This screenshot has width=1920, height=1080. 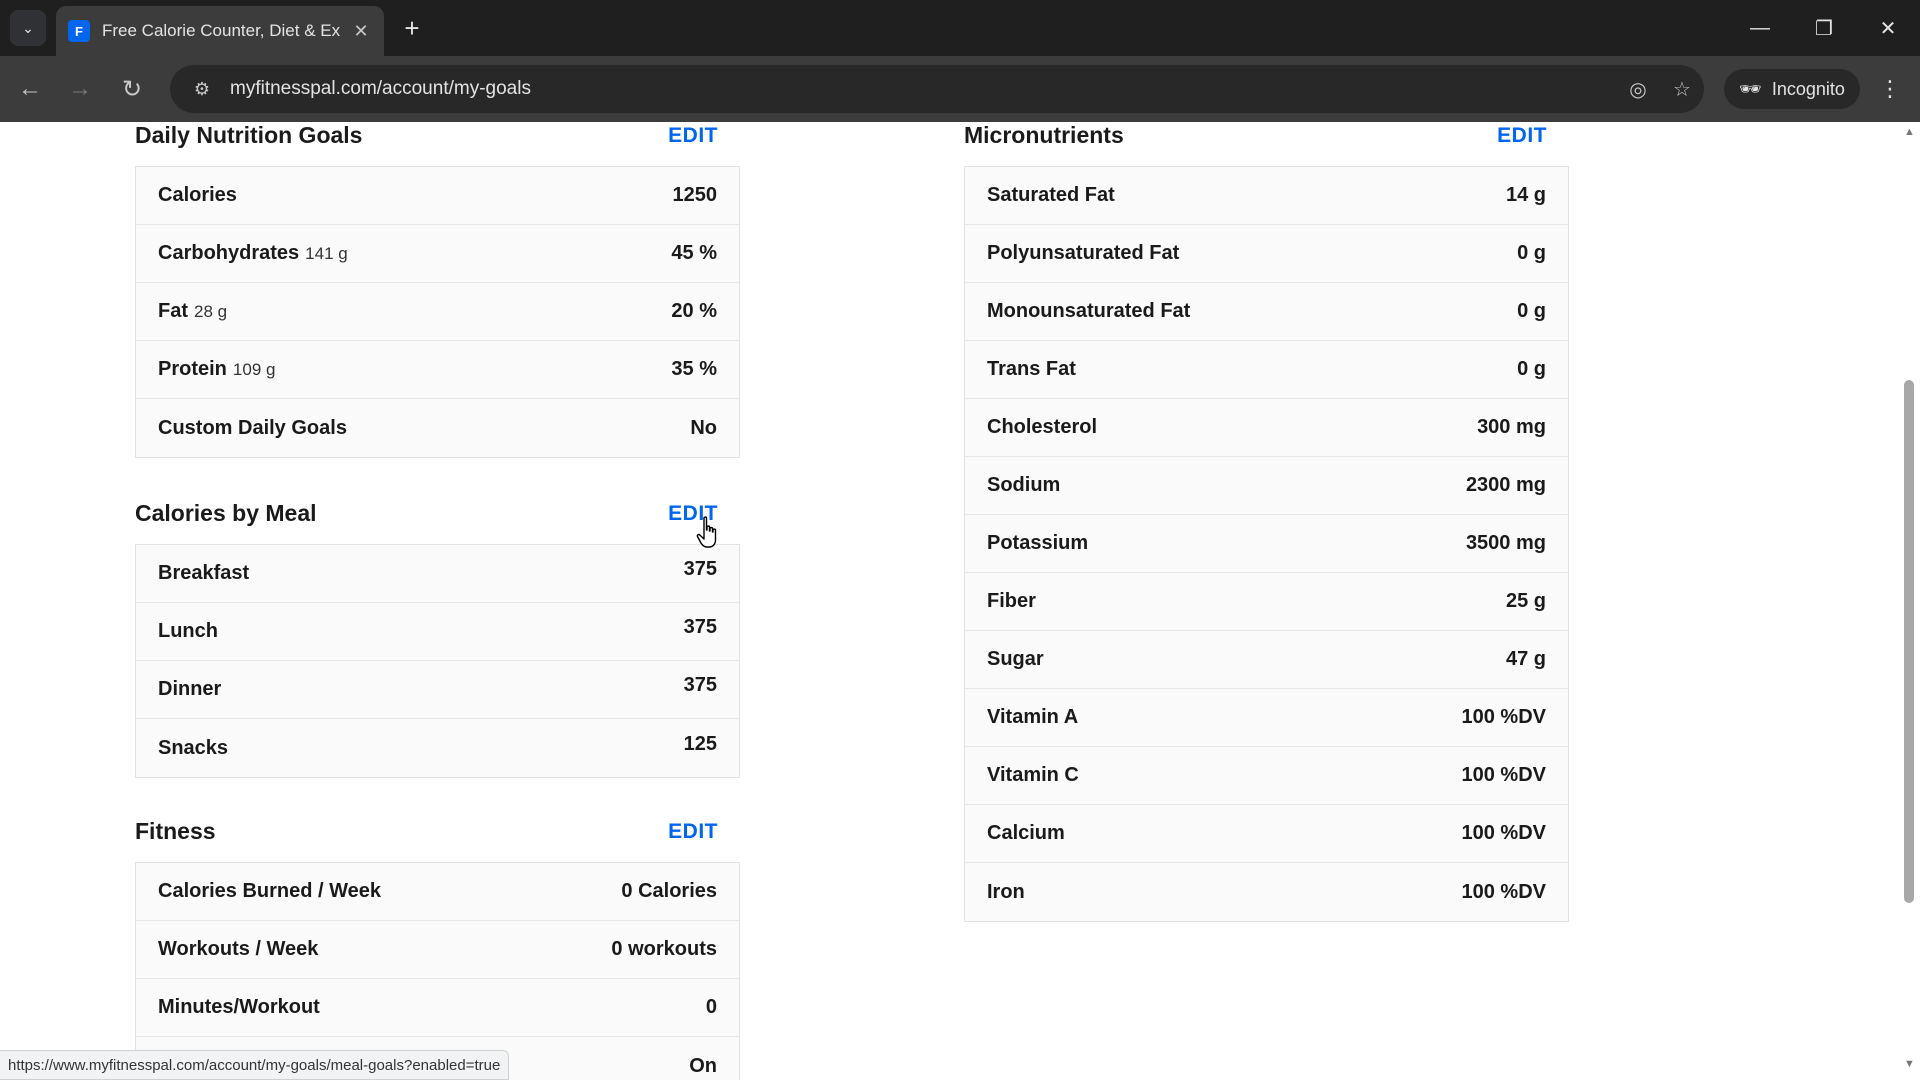 I want to click on table-row: Protein 109 g 35 %, so click(x=437, y=370).